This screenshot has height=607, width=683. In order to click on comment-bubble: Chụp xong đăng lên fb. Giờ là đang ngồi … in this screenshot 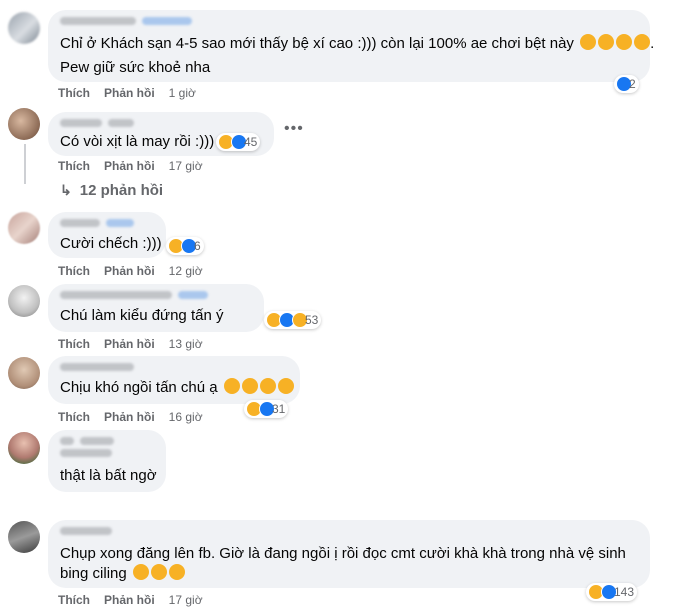, I will do `click(349, 554)`.